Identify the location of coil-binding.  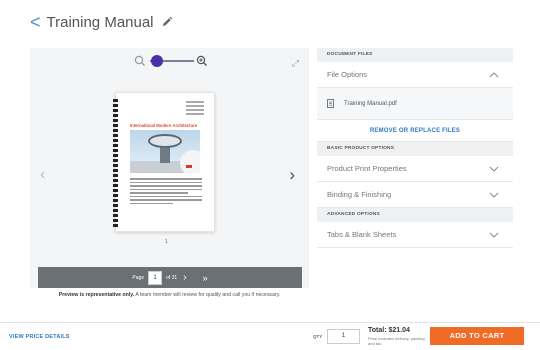
(115, 163).